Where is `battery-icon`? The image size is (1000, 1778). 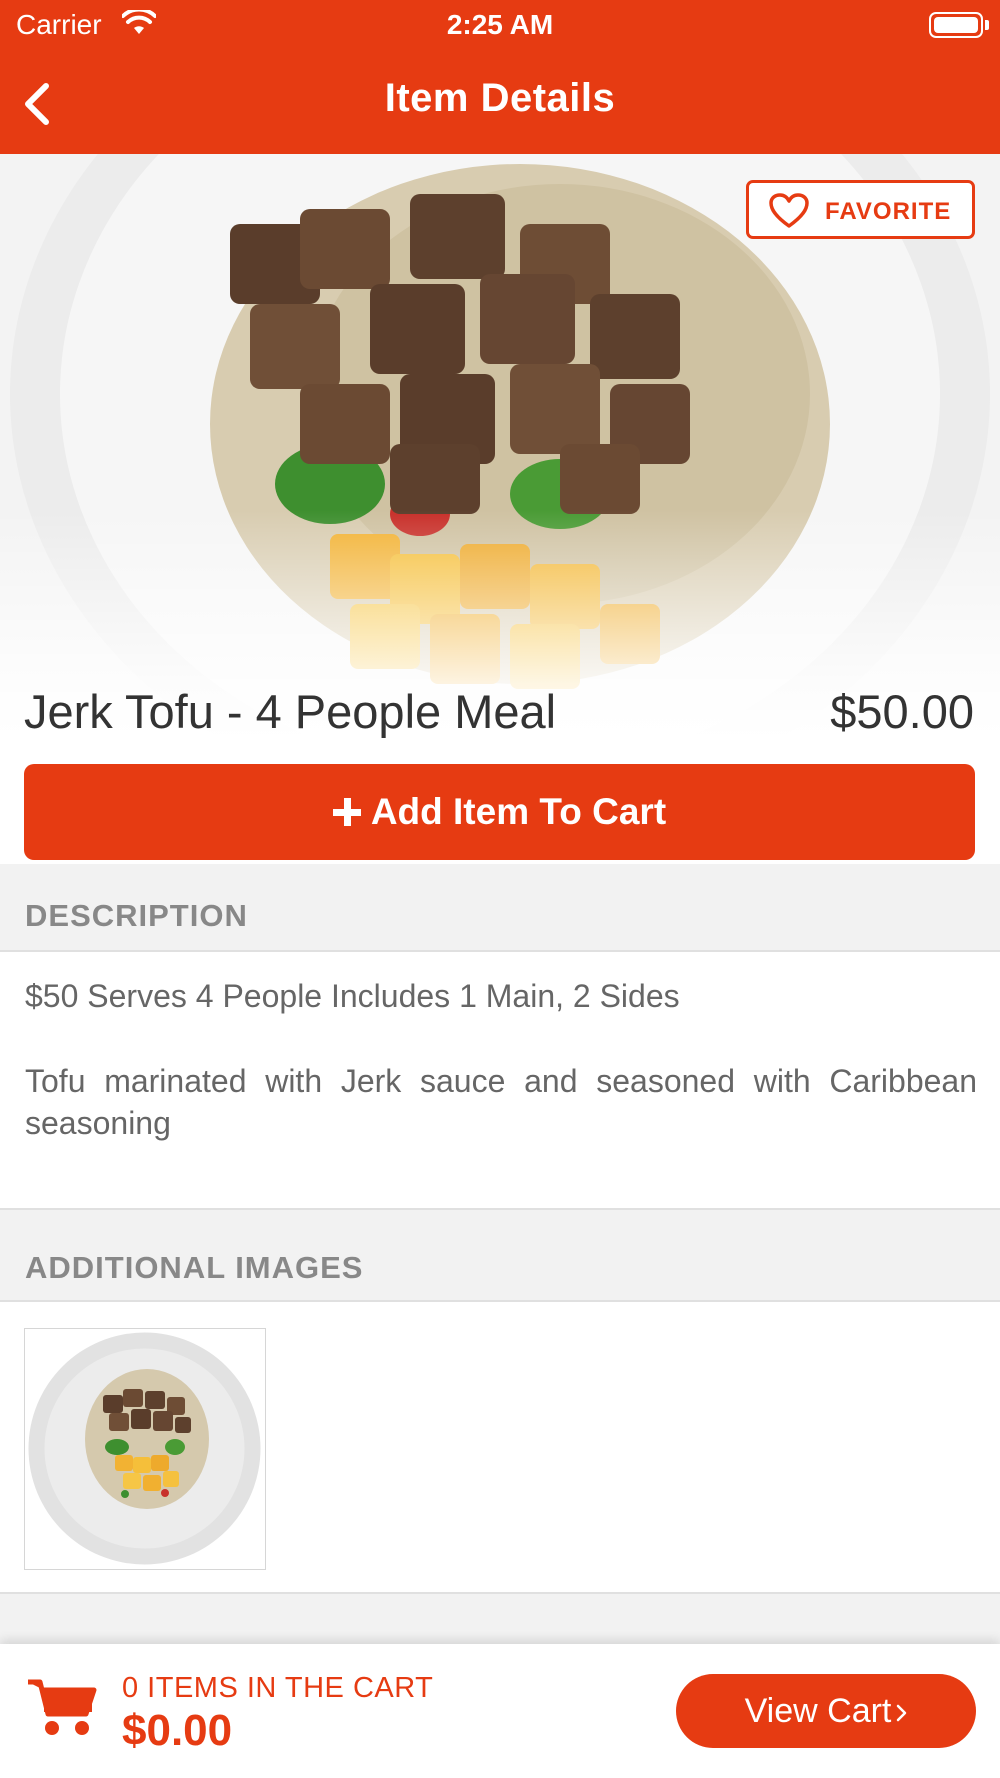 battery-icon is located at coordinates (956, 25).